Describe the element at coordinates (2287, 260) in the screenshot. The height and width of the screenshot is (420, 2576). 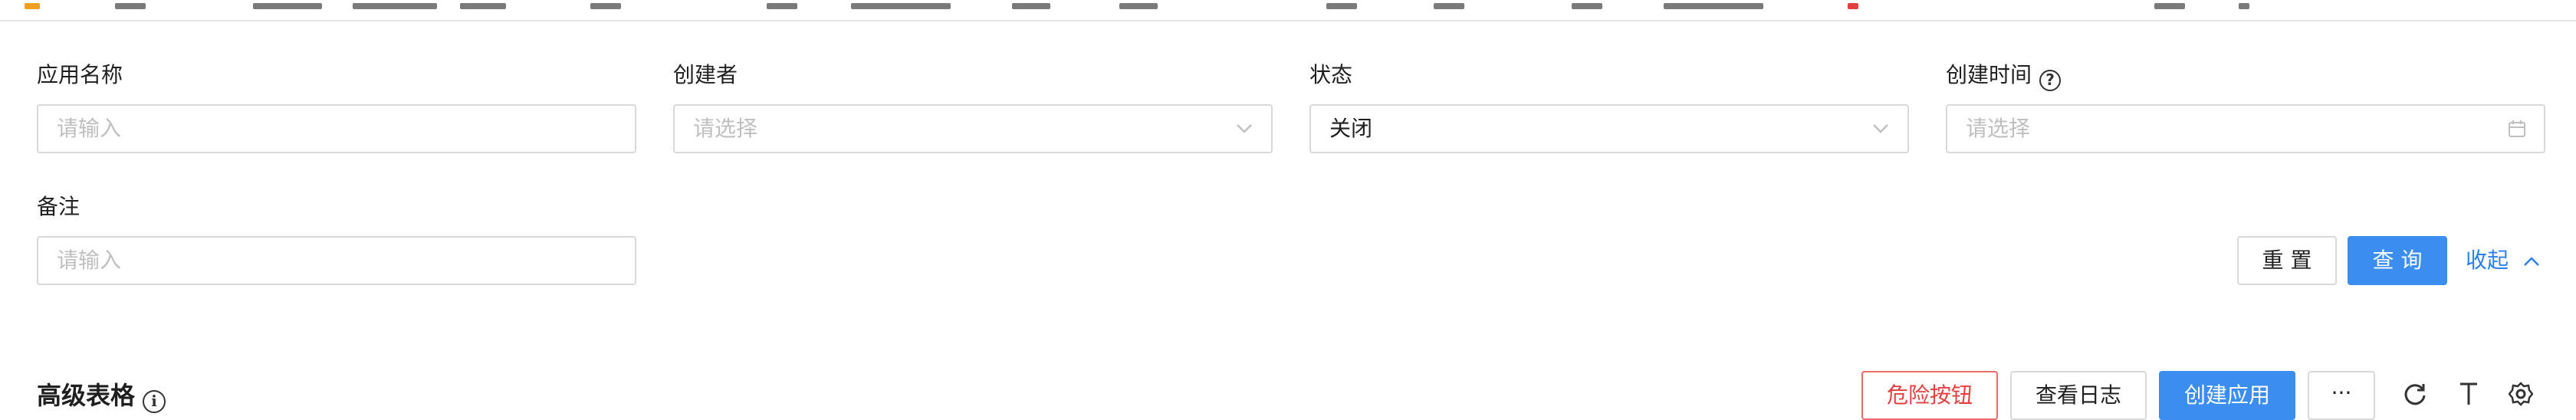
I see `reset-button: 重 置` at that location.